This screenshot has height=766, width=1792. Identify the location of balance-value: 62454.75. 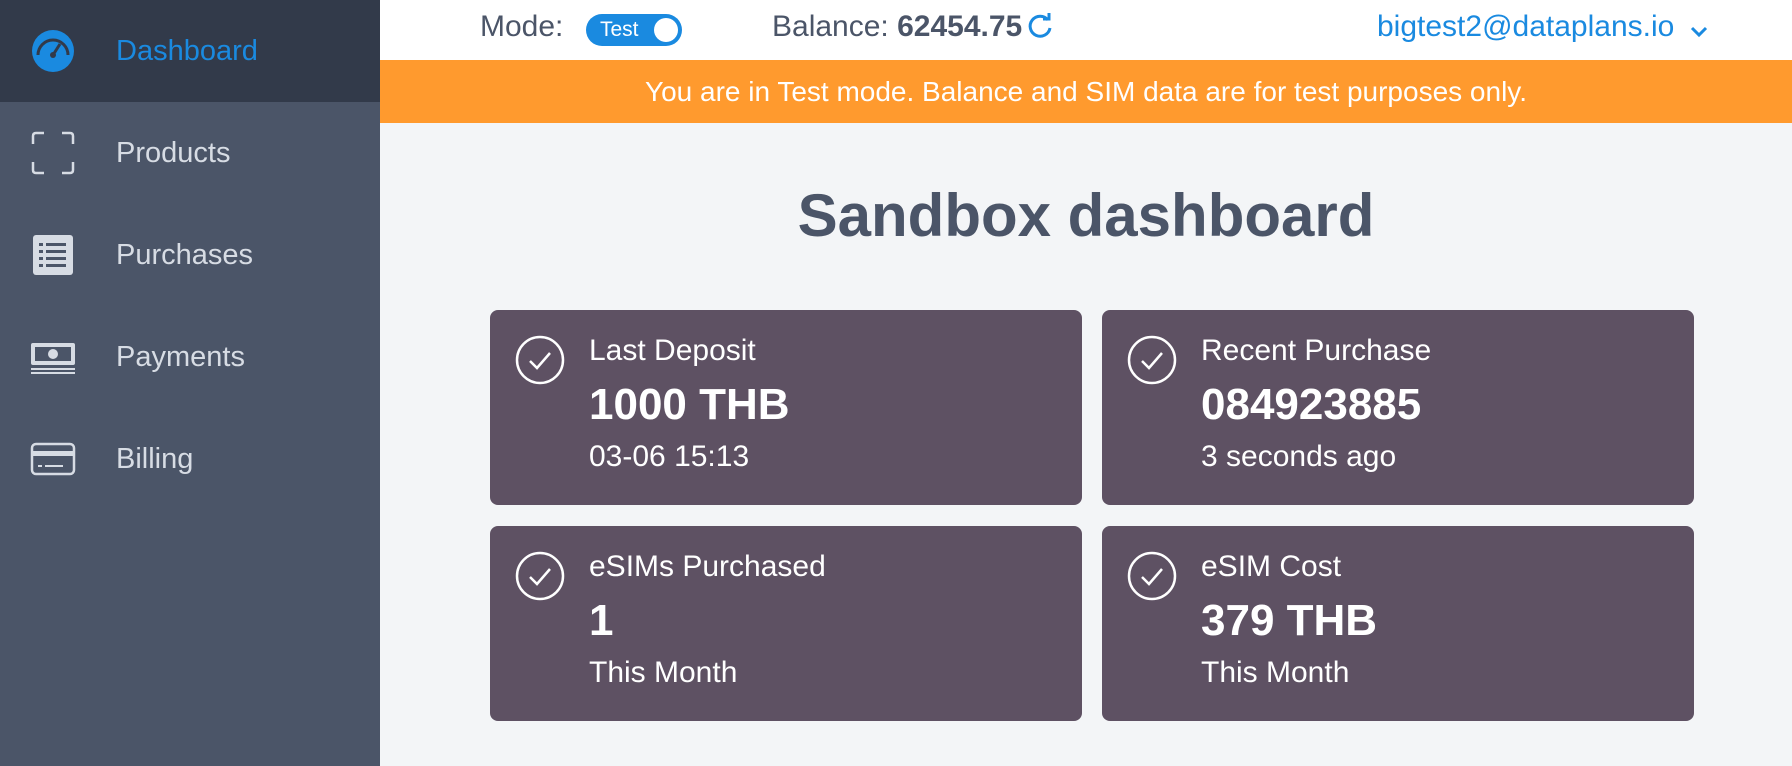
(960, 26).